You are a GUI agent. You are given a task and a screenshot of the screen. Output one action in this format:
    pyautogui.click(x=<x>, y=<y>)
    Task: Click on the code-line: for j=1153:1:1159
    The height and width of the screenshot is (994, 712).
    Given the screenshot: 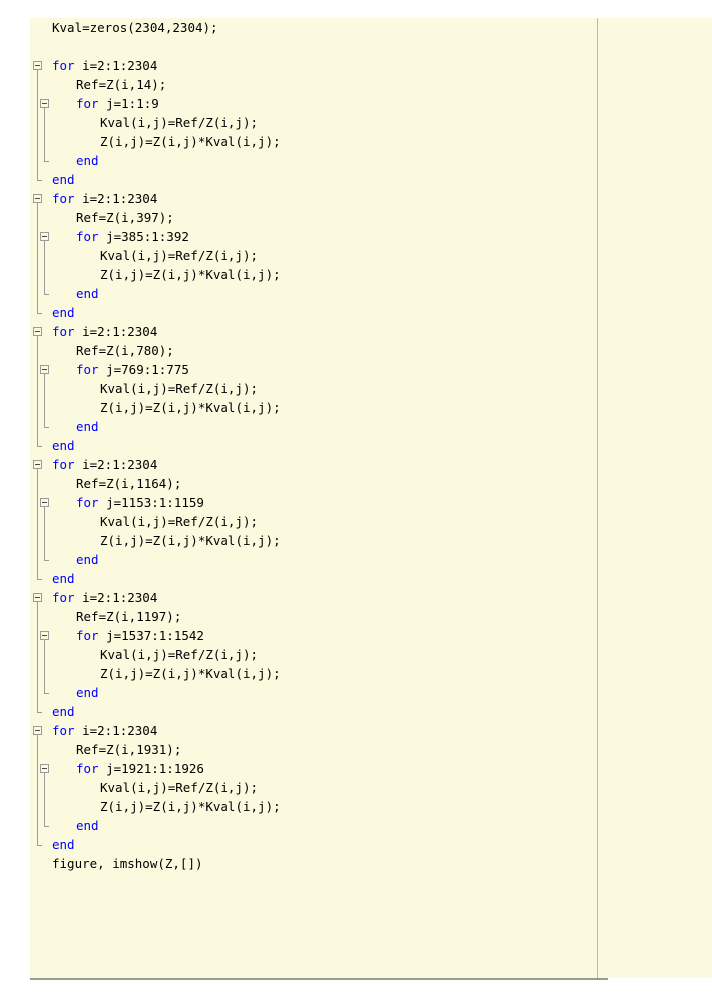 What is the action you would take?
    pyautogui.click(x=371, y=502)
    